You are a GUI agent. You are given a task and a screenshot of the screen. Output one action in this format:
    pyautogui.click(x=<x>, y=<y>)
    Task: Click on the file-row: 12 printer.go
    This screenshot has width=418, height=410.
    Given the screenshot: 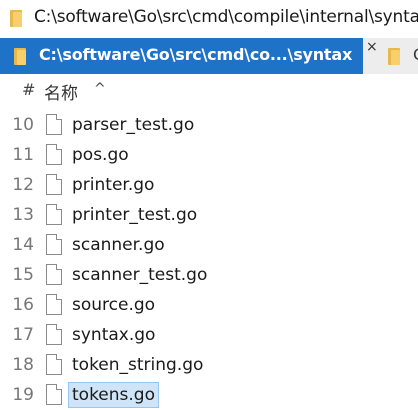 What is the action you would take?
    pyautogui.click(x=209, y=185)
    